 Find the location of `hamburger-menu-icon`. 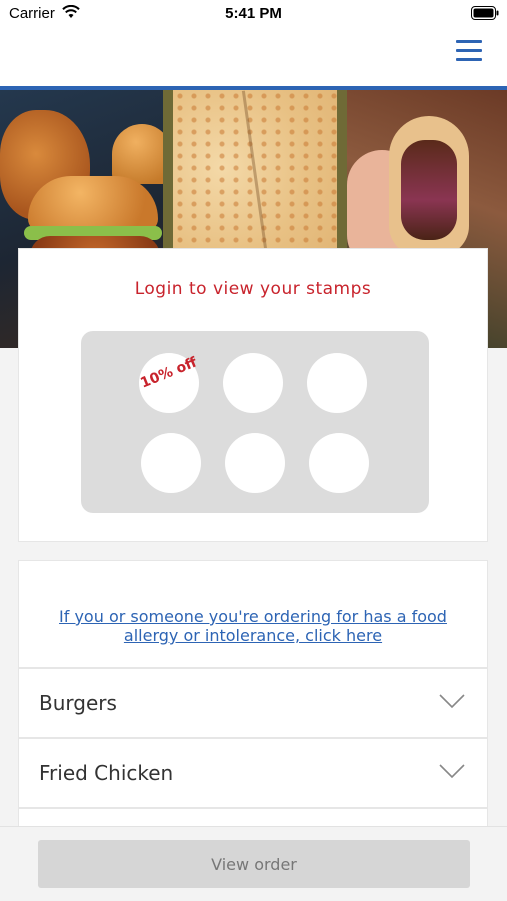

hamburger-menu-icon is located at coordinates (469, 52).